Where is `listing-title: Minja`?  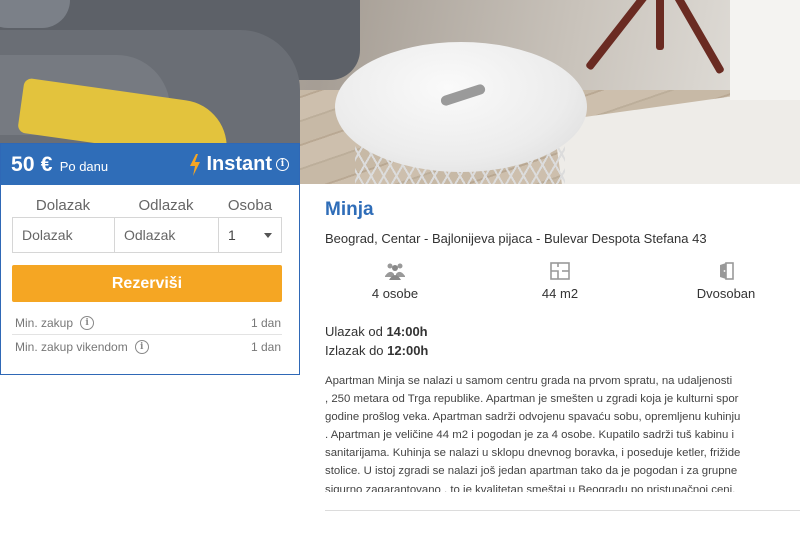
listing-title: Minja is located at coordinates (349, 209).